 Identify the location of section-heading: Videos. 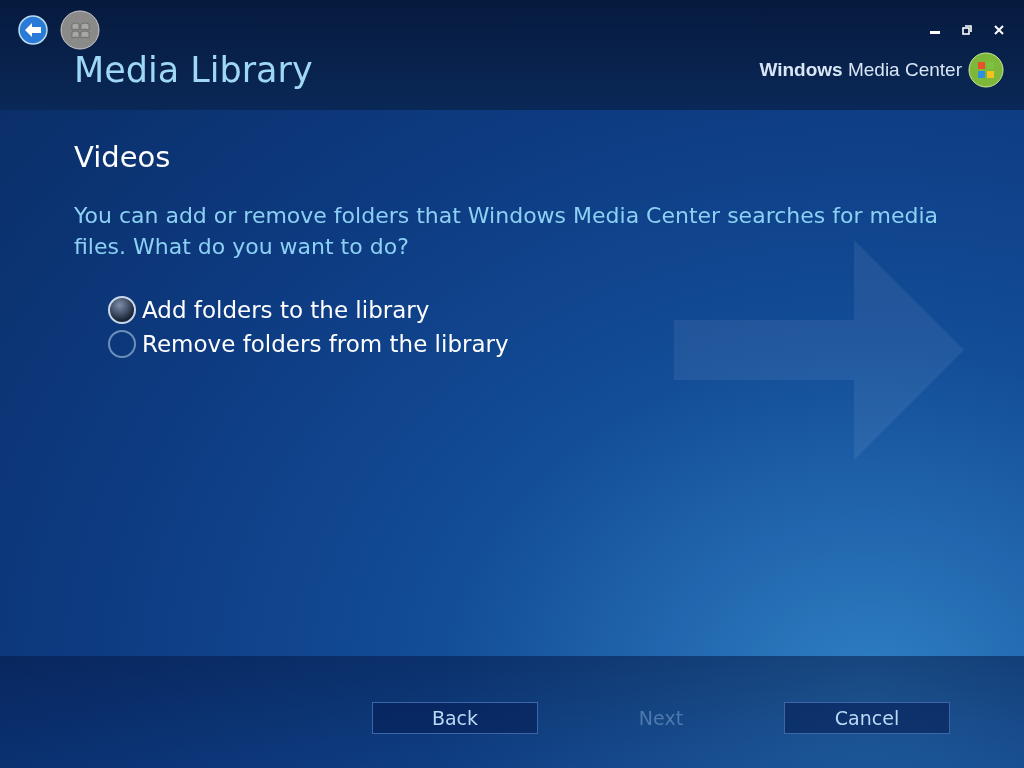
(123, 157).